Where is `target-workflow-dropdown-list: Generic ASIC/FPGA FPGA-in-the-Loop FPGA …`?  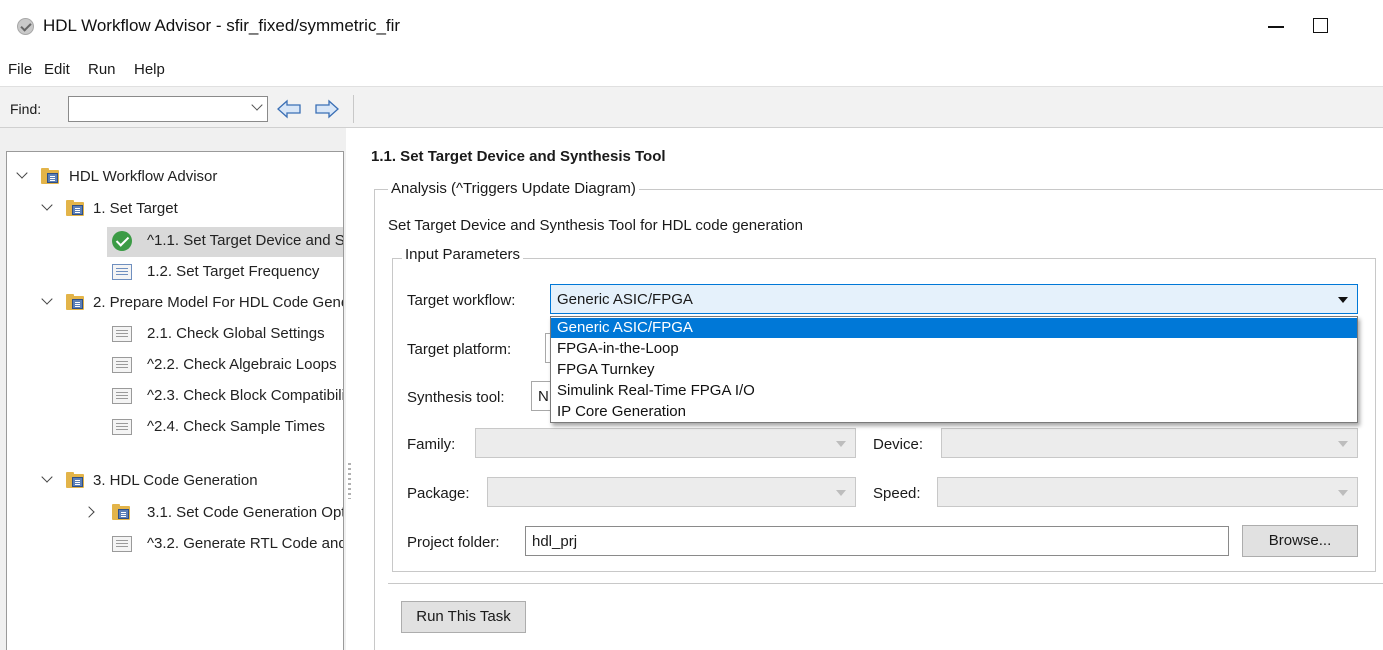
target-workflow-dropdown-list: Generic ASIC/FPGA FPGA-in-the-Loop FPGA … is located at coordinates (954, 369).